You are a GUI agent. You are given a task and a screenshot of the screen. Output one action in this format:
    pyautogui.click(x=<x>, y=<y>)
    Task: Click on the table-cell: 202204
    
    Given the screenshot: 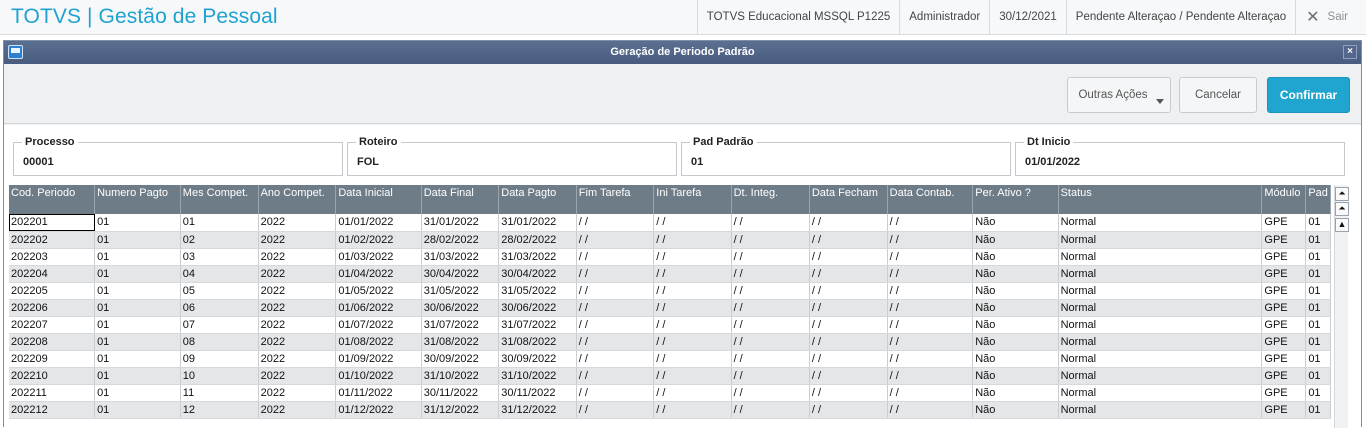 What is the action you would take?
    pyautogui.click(x=52, y=274)
    